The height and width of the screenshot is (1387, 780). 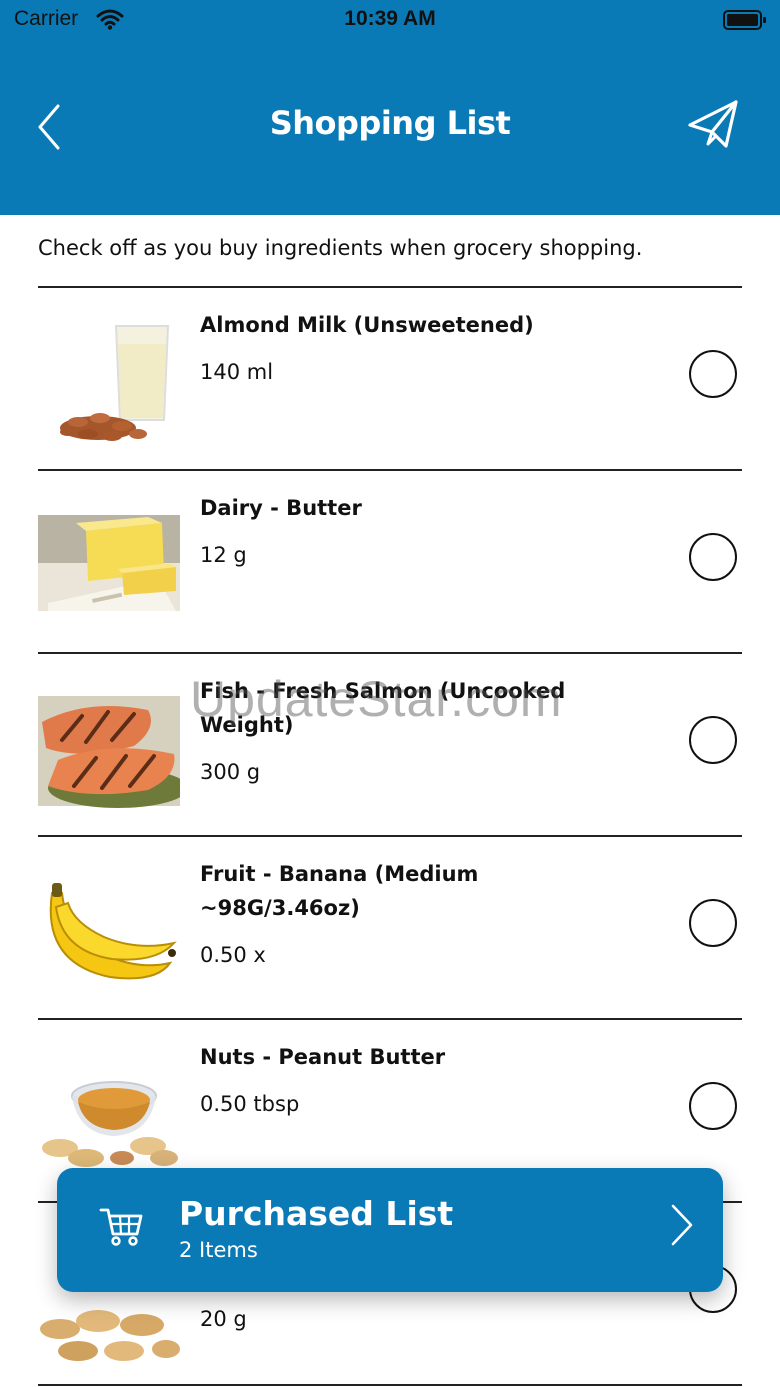 What do you see at coordinates (223, 1319) in the screenshot?
I see `item-quantity: 20 g` at bounding box center [223, 1319].